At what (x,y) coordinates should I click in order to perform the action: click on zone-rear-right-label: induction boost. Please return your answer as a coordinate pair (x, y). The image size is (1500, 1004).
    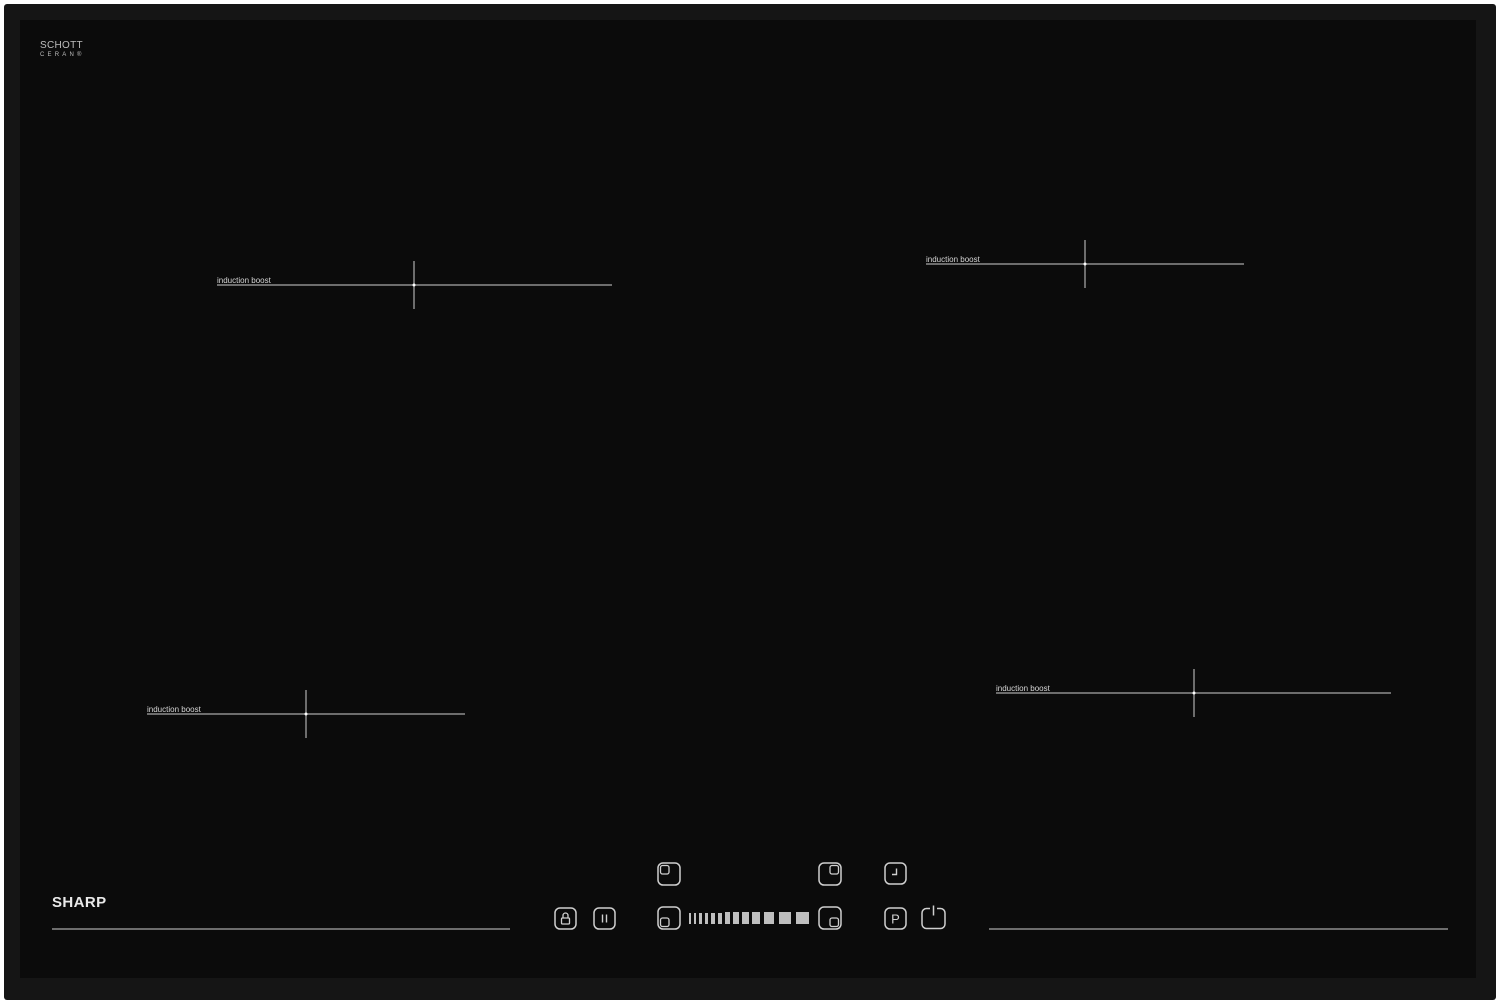
    Looking at the image, I should click on (953, 259).